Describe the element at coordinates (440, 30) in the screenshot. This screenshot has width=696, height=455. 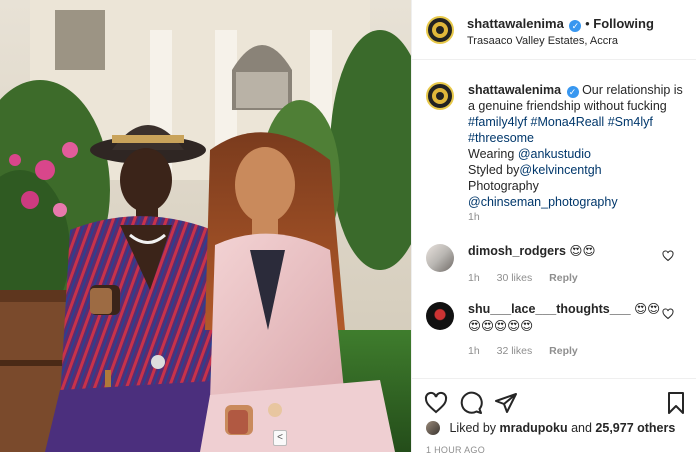
I see `author-avatar` at that location.